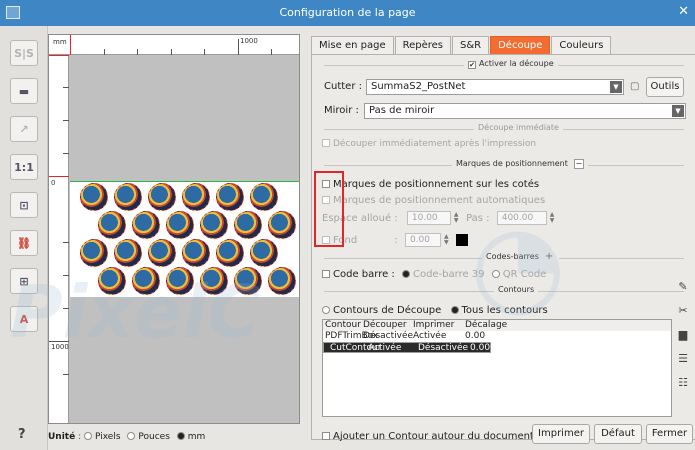 This screenshot has height=450, width=695. Describe the element at coordinates (428, 436) in the screenshot. I see `add-doc-contour-option: Ajouter un Contour autour du document` at that location.